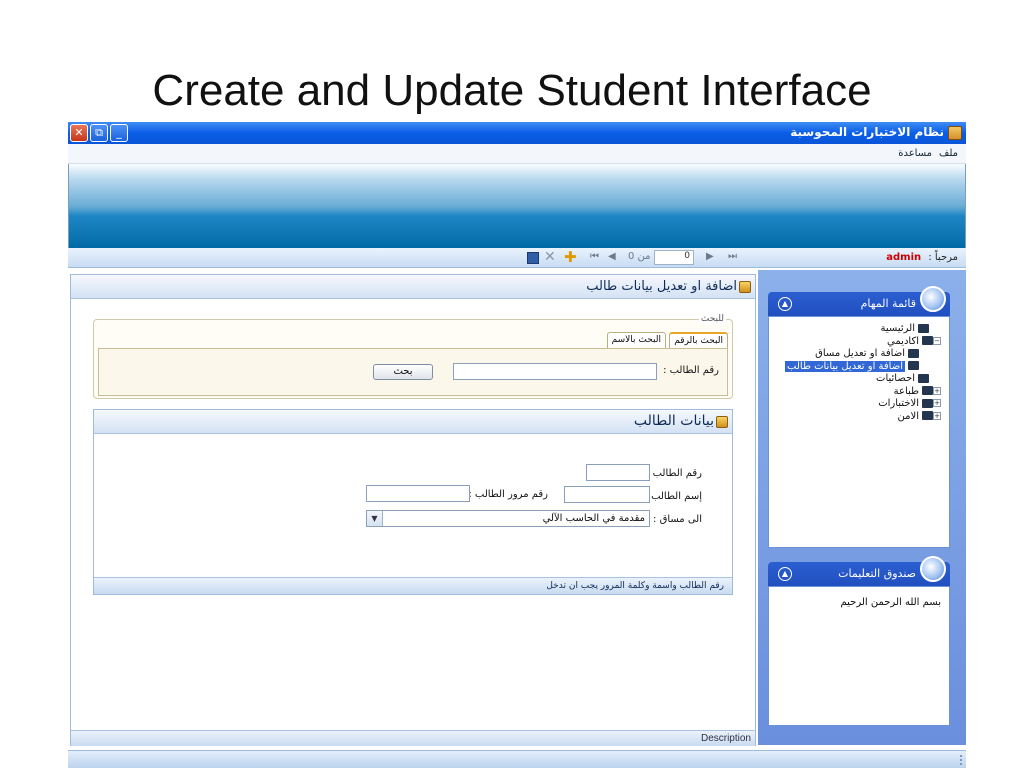 This screenshot has width=1024, height=768. I want to click on tasks-icon, so click(933, 299).